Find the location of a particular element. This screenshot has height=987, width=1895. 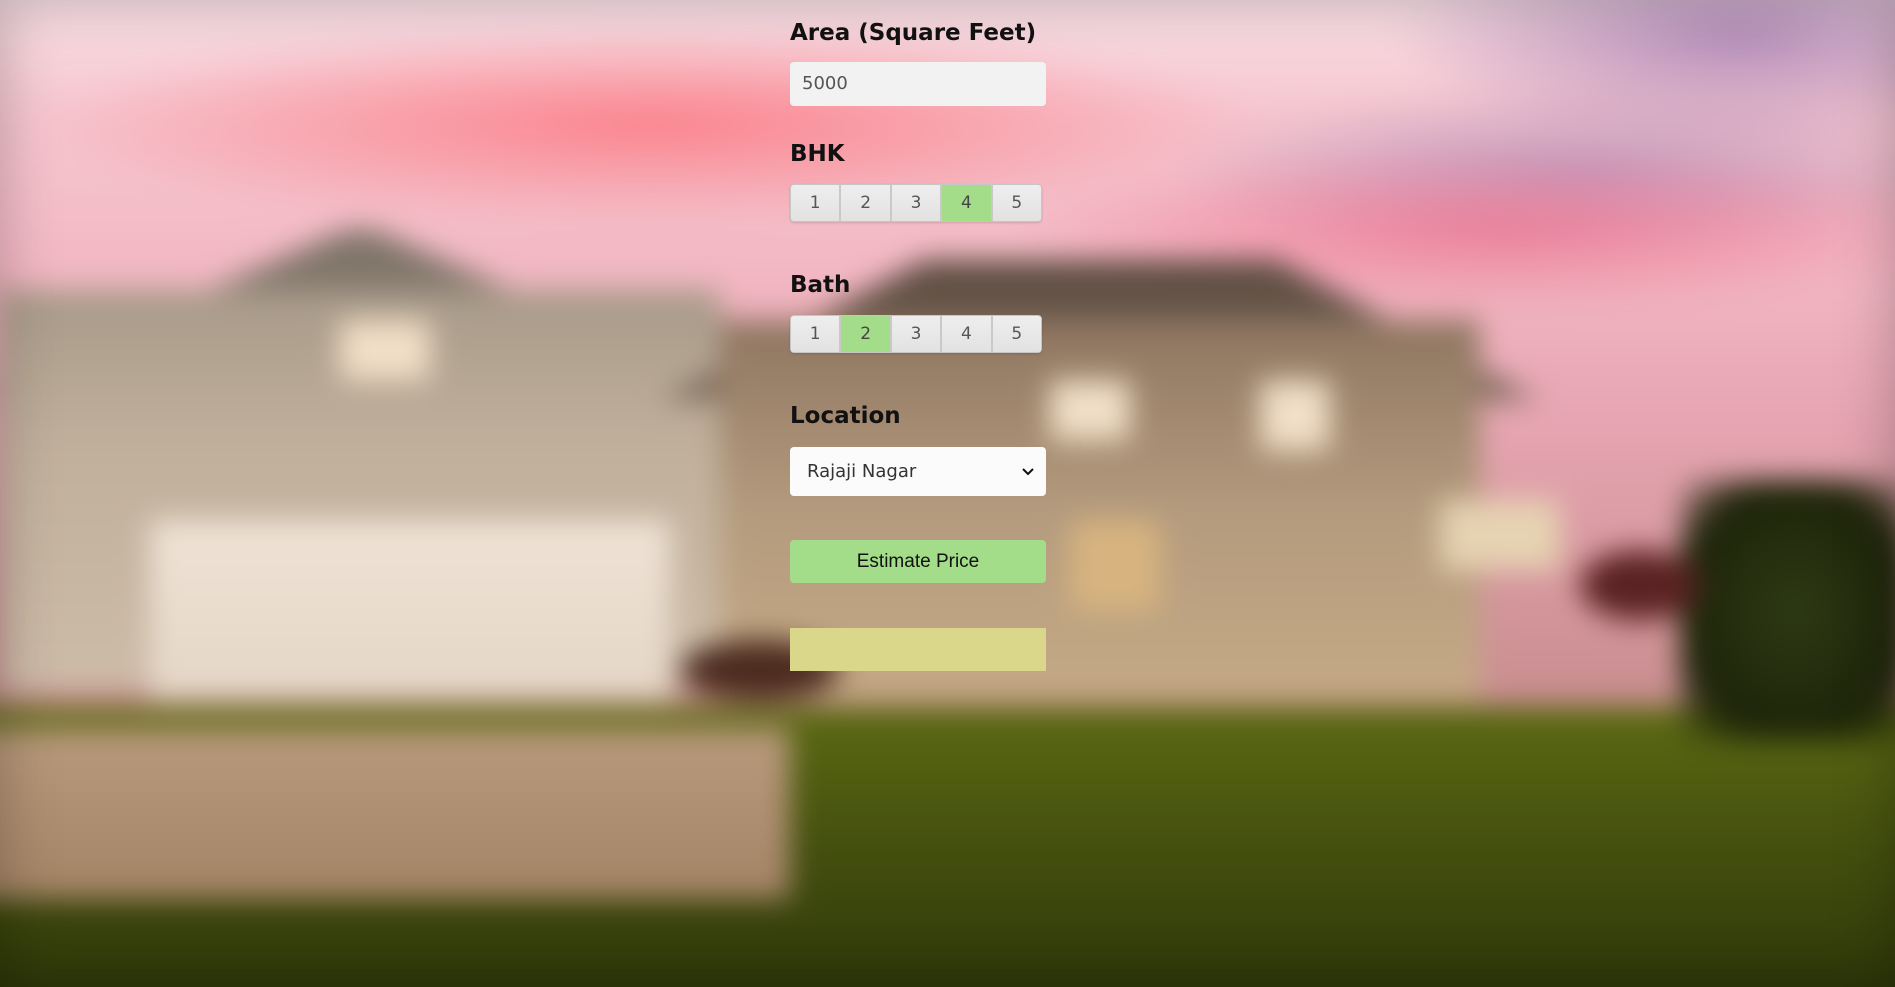

chevron-down-icon is located at coordinates (1028, 472).